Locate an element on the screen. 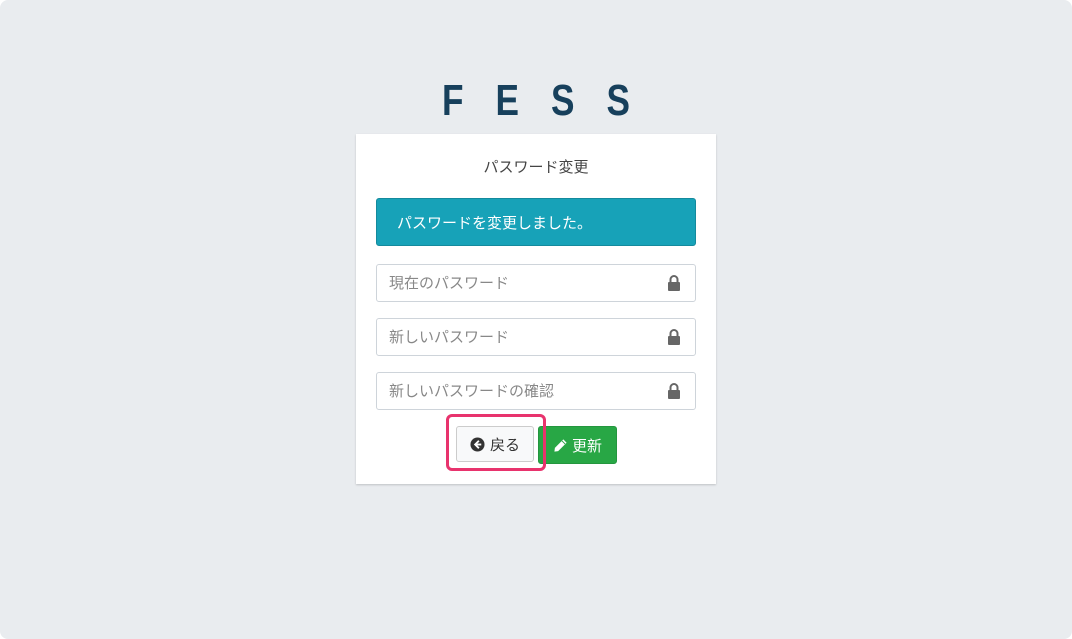 The height and width of the screenshot is (639, 1072). update-button: 更新 is located at coordinates (577, 445).